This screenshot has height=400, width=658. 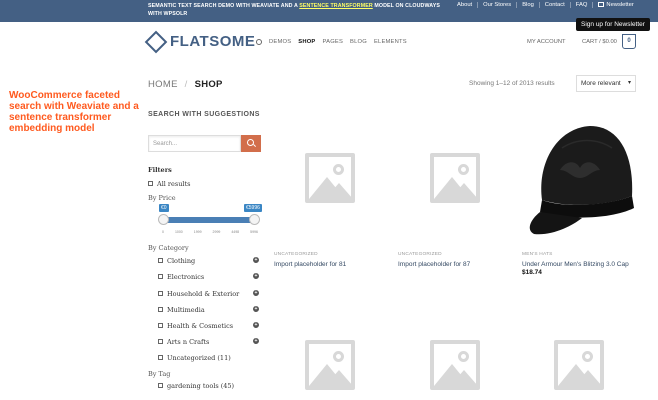 I want to click on filters-heading: Filters, so click(x=160, y=170).